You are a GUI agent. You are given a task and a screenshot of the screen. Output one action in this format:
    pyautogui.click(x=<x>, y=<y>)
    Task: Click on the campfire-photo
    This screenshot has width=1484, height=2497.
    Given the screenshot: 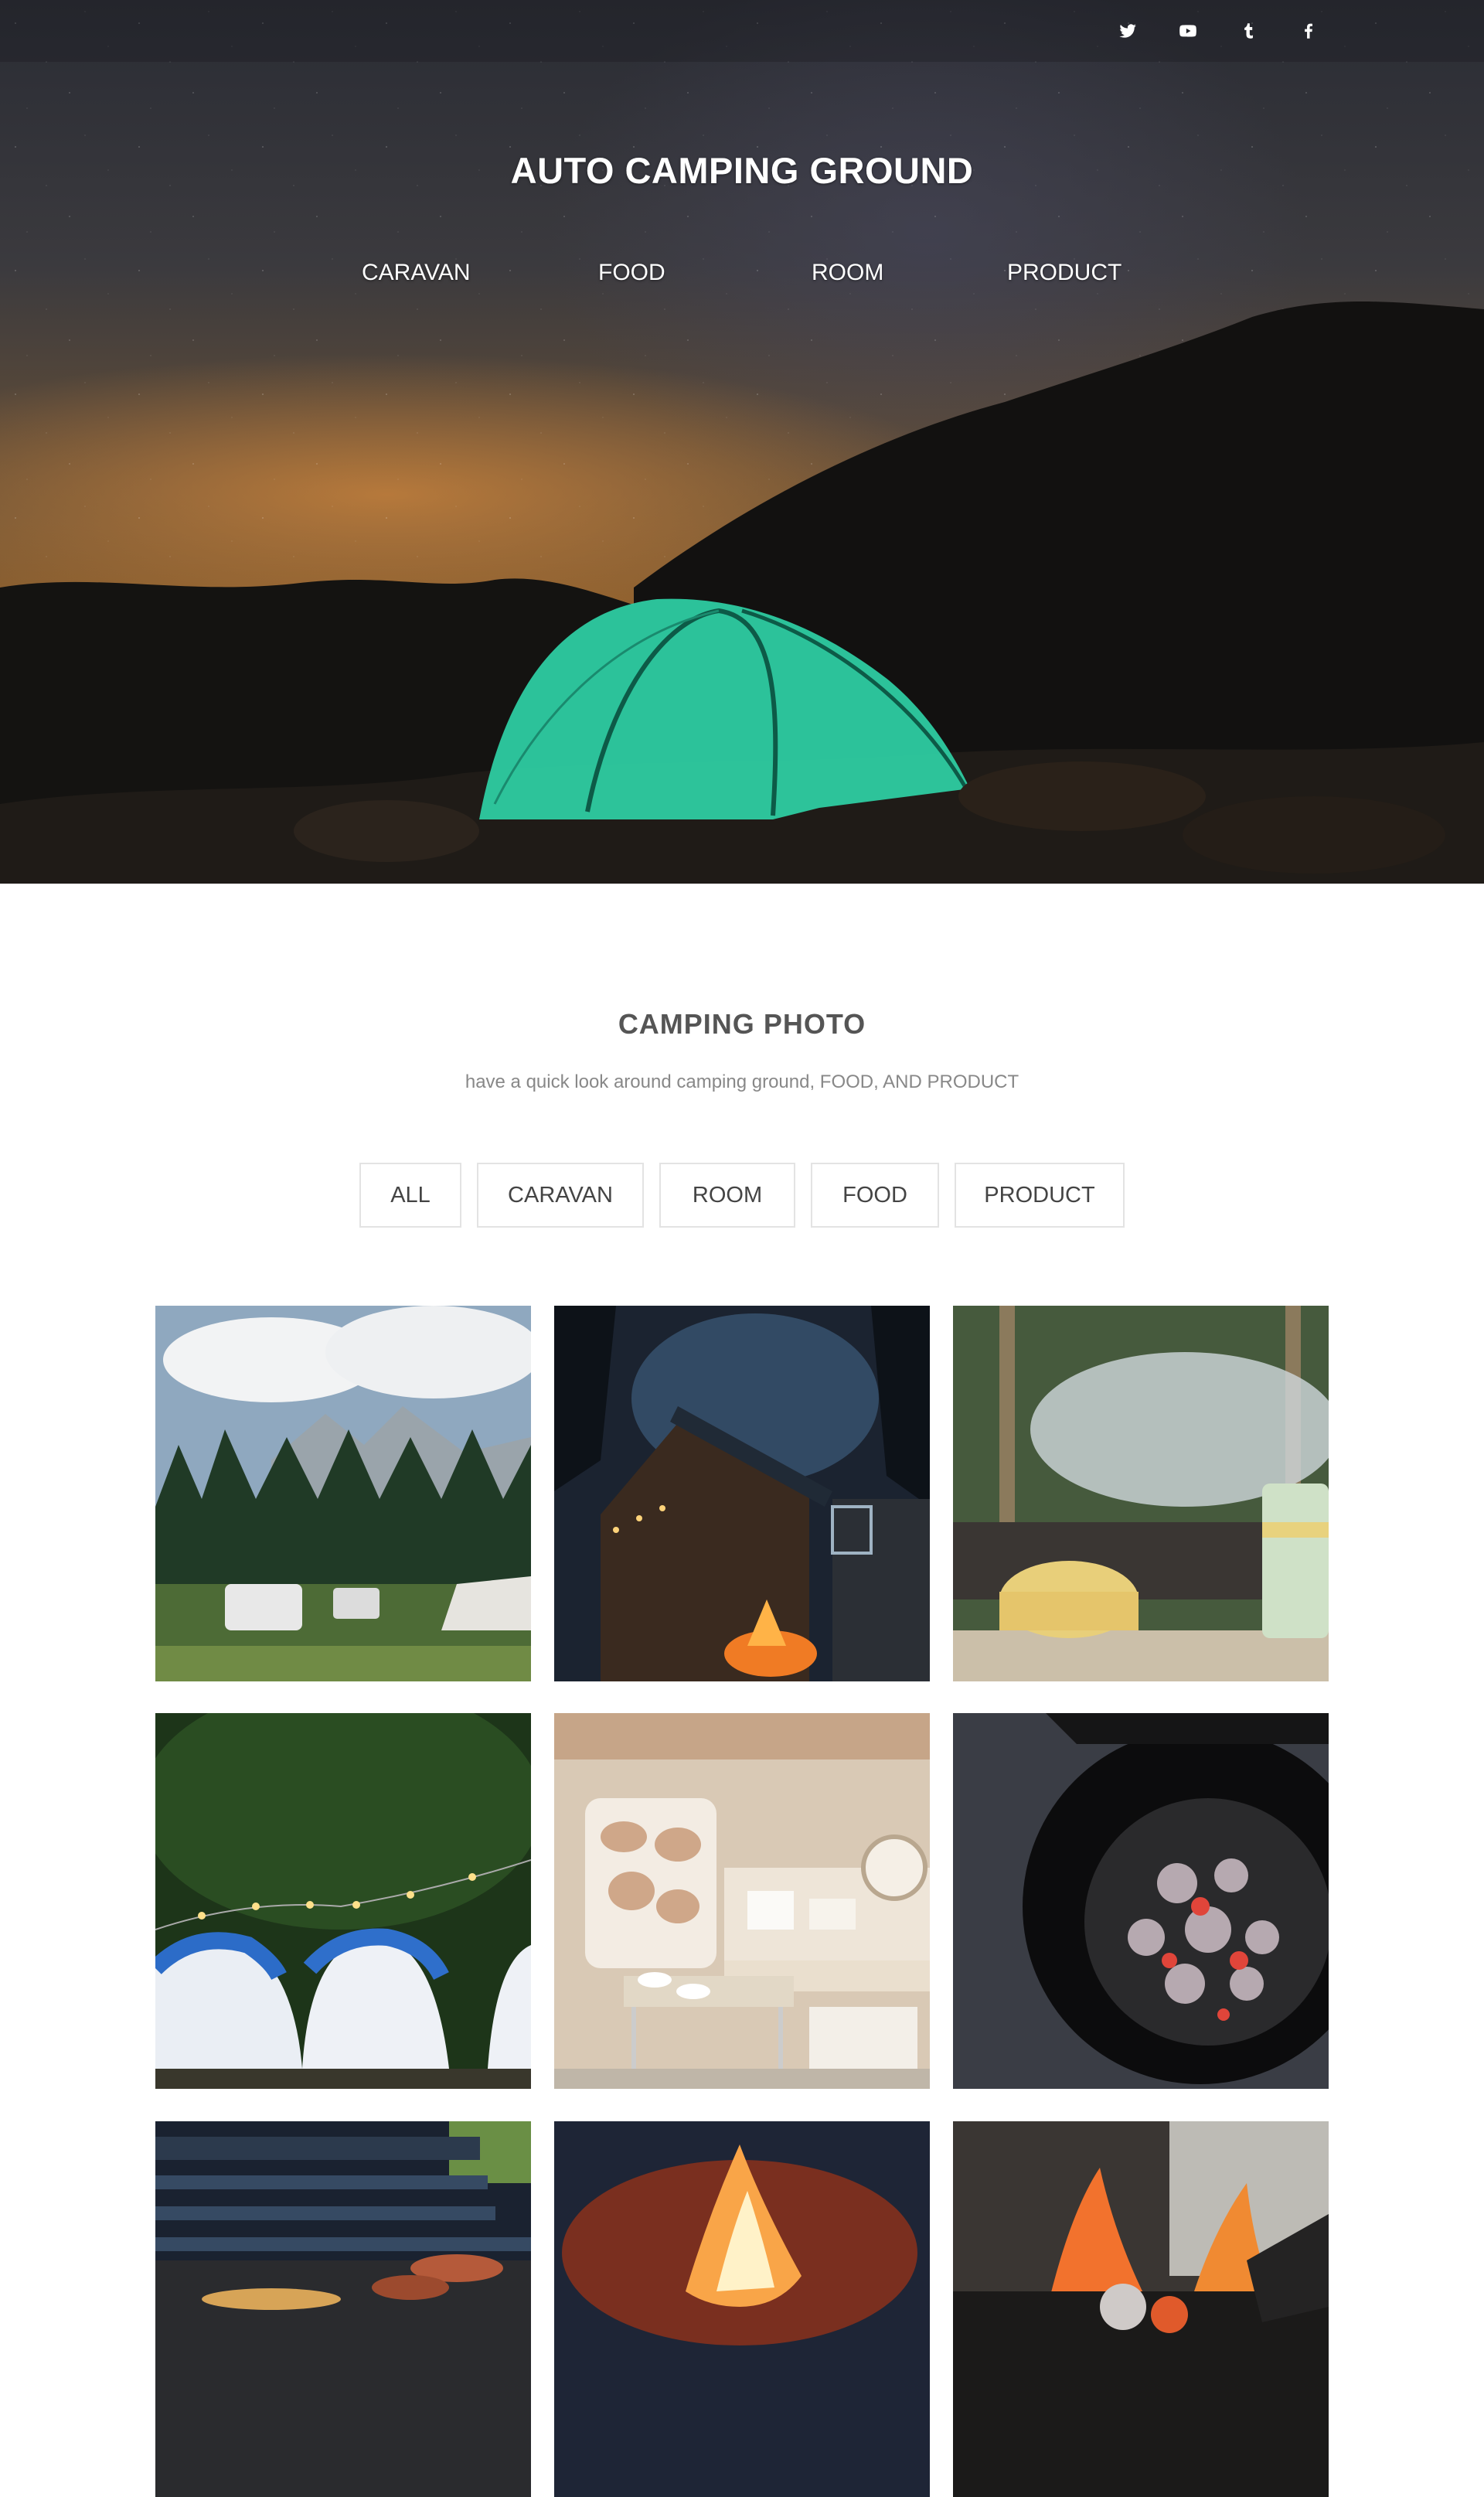 What is the action you would take?
    pyautogui.click(x=742, y=2309)
    